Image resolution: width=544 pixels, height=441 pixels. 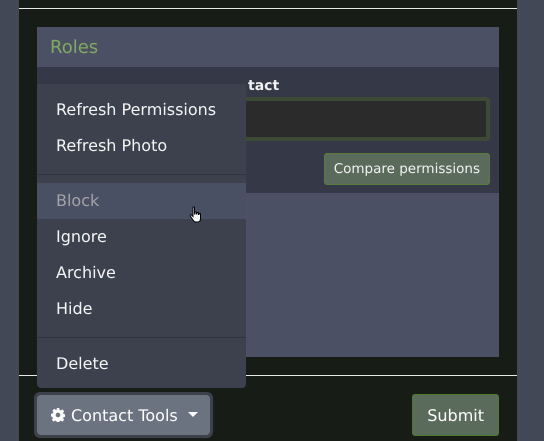 What do you see at coordinates (141, 273) in the screenshot?
I see `menu-item: Archive` at bounding box center [141, 273].